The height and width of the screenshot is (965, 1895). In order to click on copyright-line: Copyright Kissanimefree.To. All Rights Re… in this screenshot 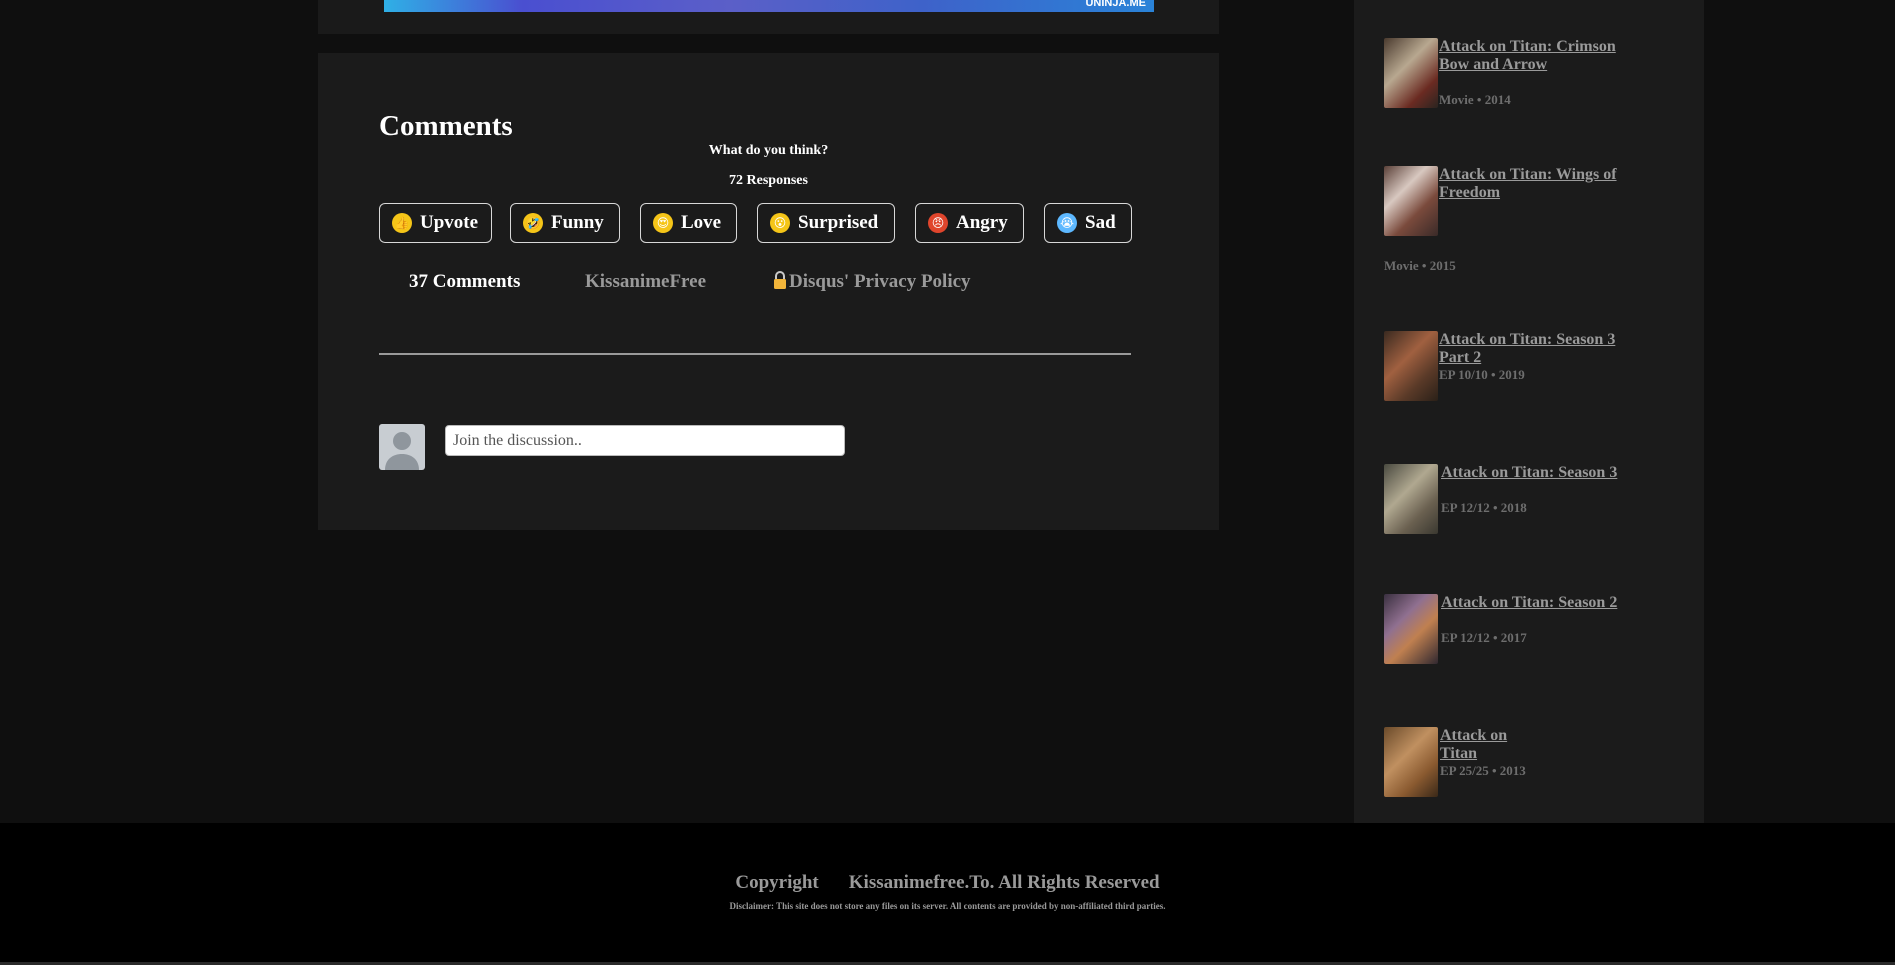, I will do `click(947, 883)`.